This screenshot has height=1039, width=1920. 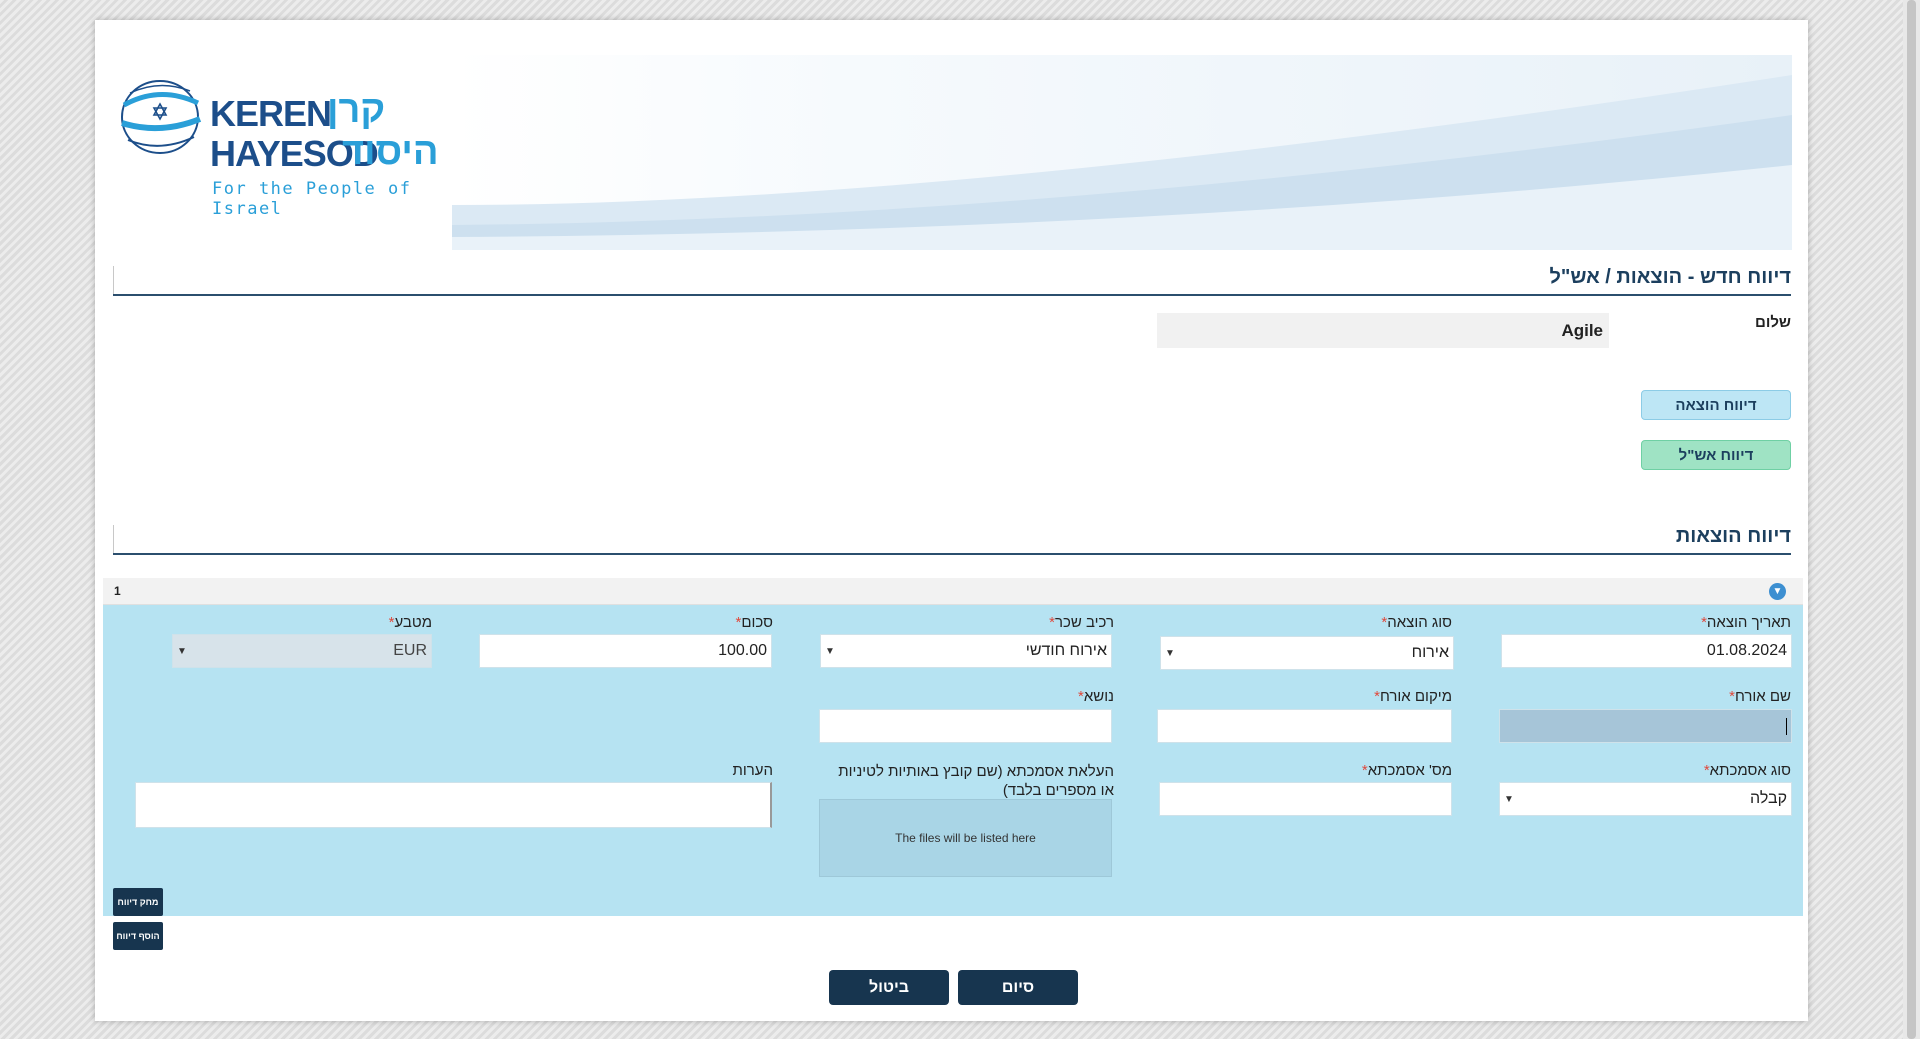 What do you see at coordinates (889, 987) in the screenshot?
I see `cancel-button: ביטול` at bounding box center [889, 987].